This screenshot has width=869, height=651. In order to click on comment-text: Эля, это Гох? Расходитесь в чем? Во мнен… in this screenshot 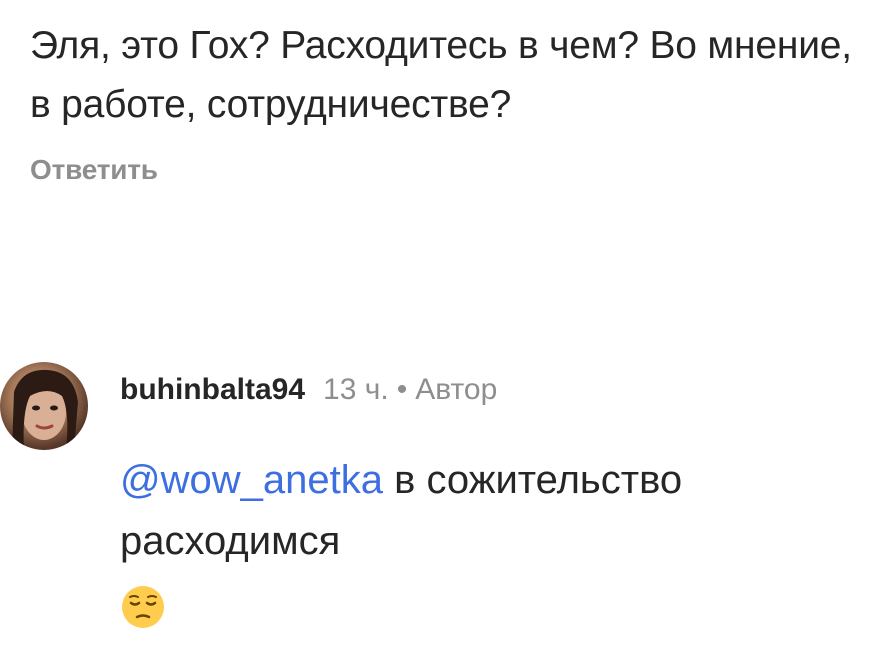, I will do `click(441, 75)`.